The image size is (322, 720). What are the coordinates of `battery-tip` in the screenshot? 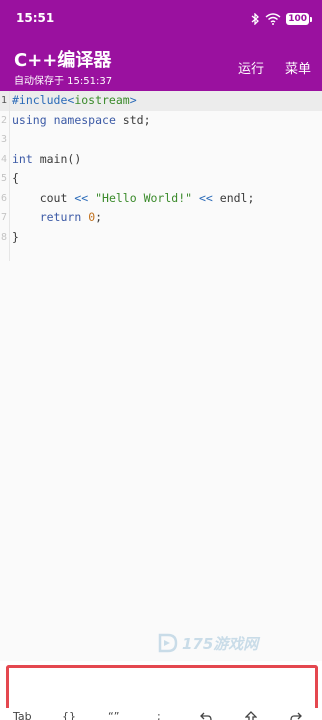 It's located at (311, 19).